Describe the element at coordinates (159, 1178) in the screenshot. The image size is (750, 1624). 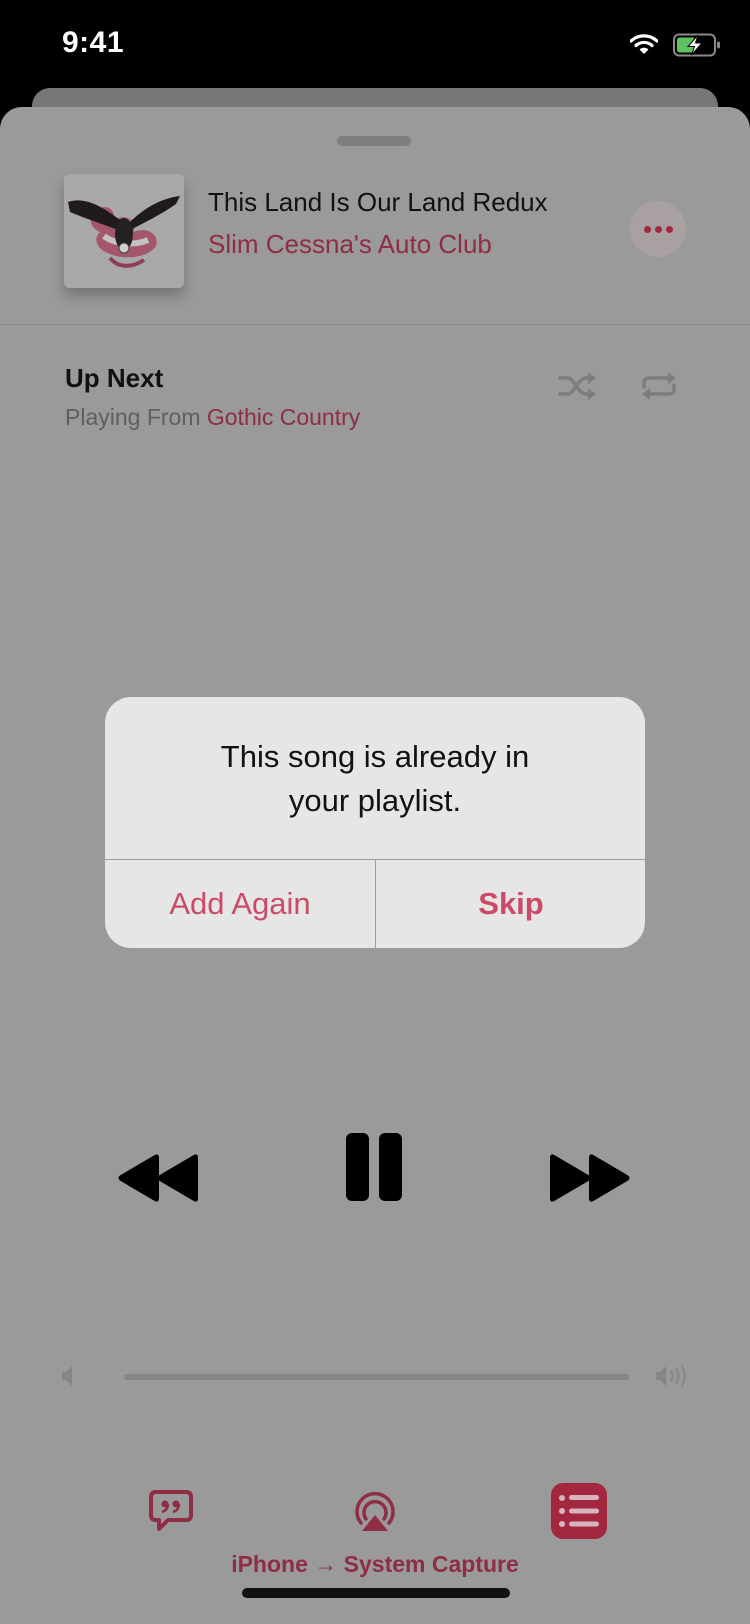
I see `rewind-icon` at that location.